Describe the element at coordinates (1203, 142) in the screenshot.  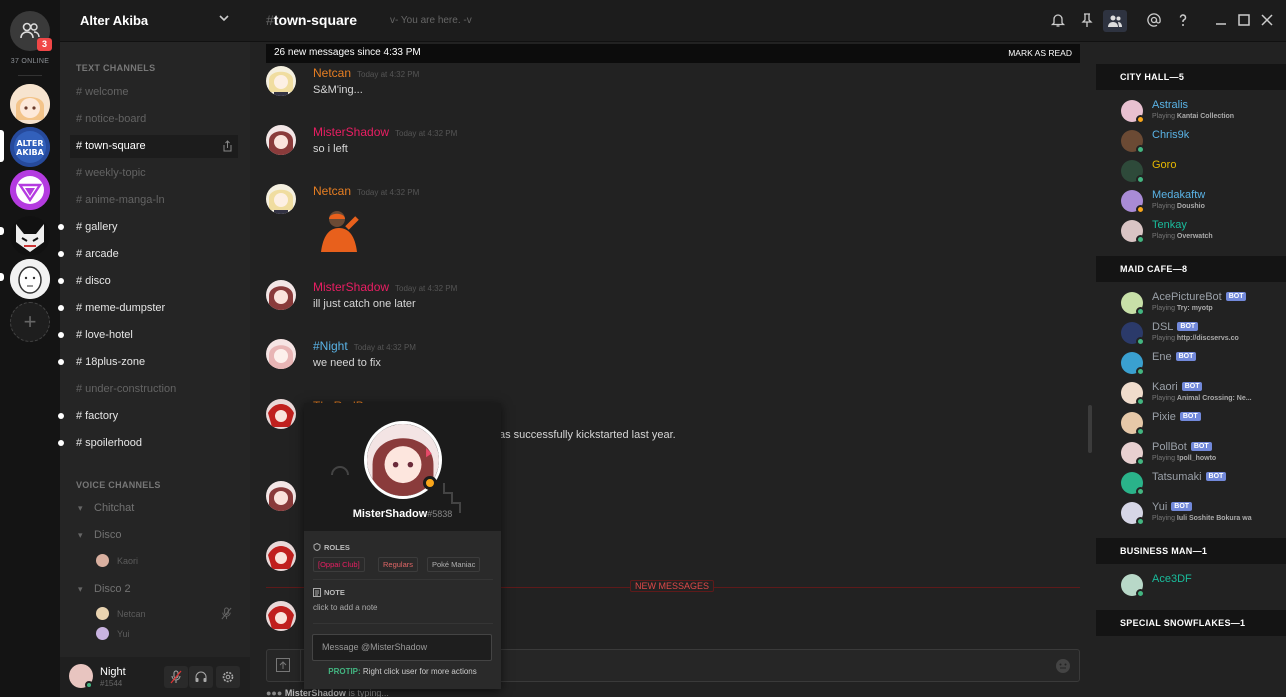
I see `member-item: Chris9k` at that location.